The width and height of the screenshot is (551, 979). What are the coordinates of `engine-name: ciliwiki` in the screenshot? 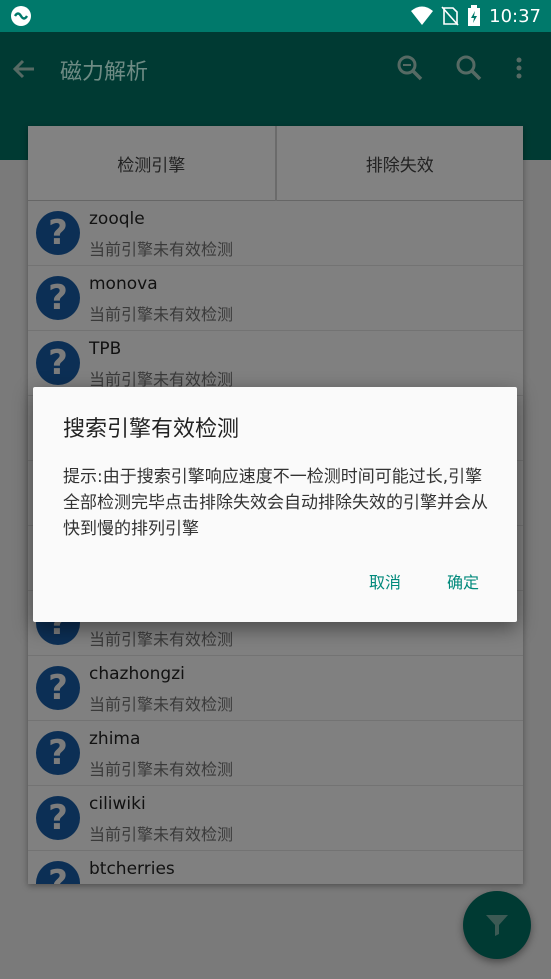 It's located at (117, 804).